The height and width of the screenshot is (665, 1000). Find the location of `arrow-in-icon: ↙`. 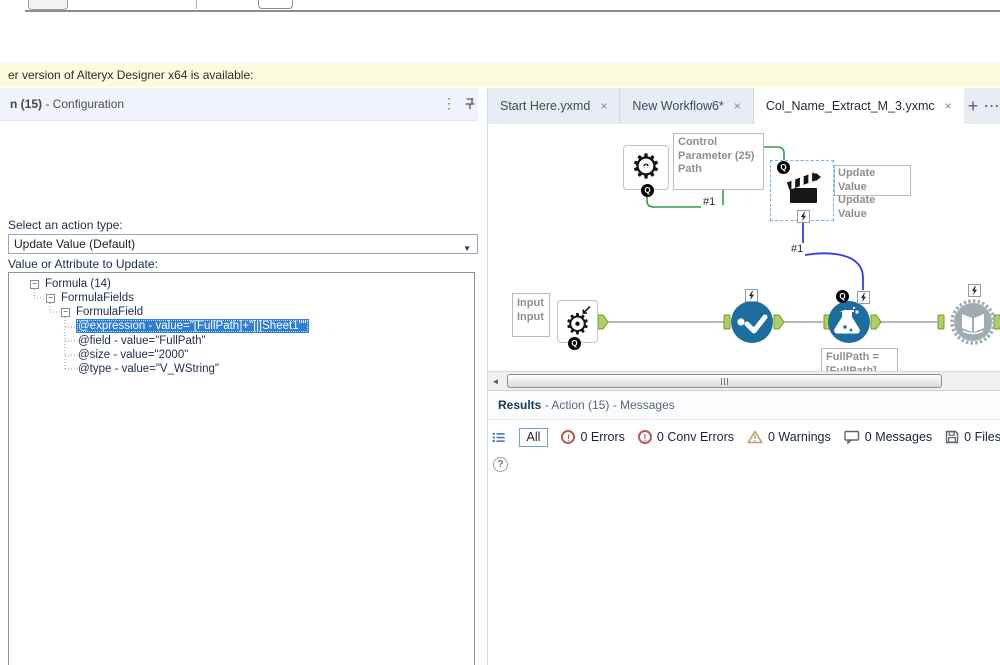

arrow-in-icon: ↙ is located at coordinates (586, 309).